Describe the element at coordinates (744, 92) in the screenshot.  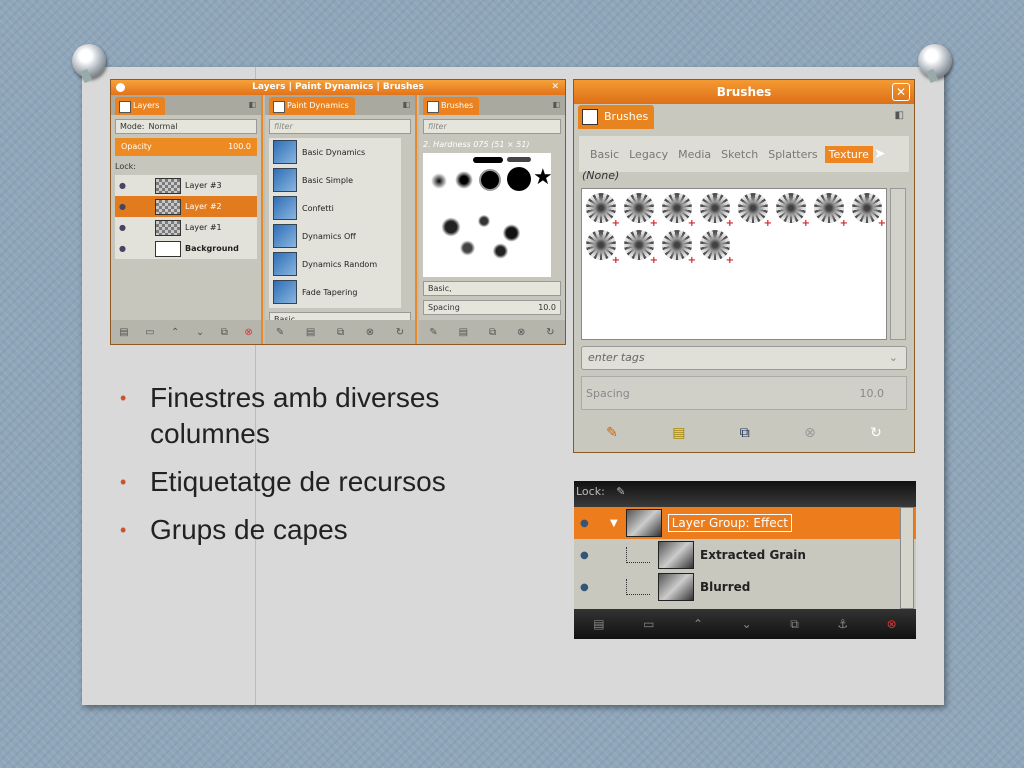
I see `brushes-window-title: Brushes ✕` at that location.